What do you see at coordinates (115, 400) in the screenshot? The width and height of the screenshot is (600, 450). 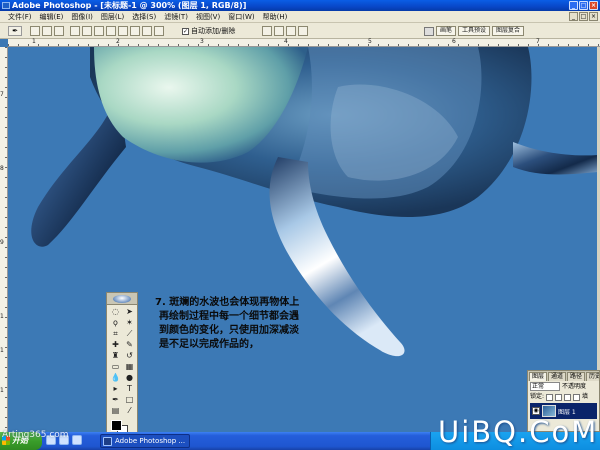 I see `pen-tool-icon: ✒` at bounding box center [115, 400].